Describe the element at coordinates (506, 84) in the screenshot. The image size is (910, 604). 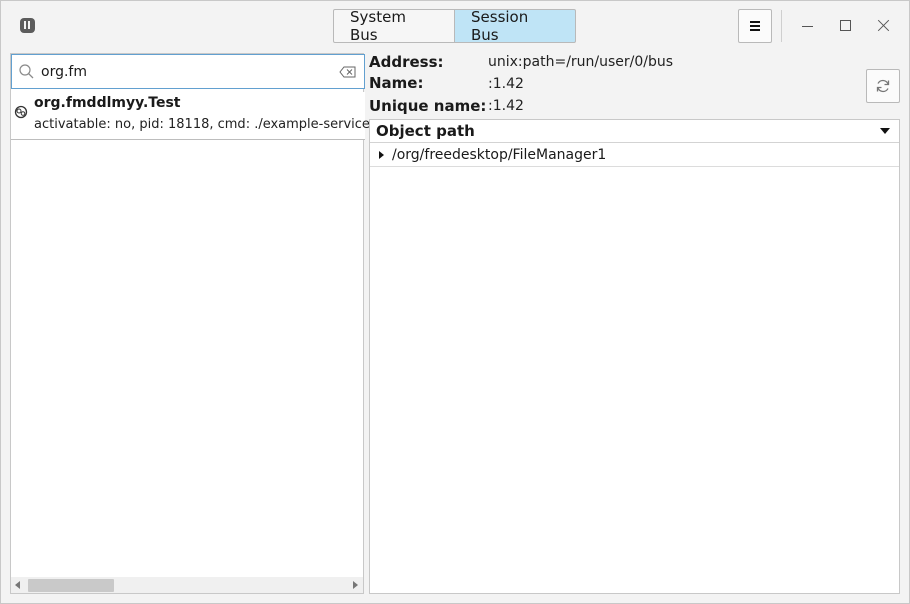
I see `name-value: :1.42` at that location.